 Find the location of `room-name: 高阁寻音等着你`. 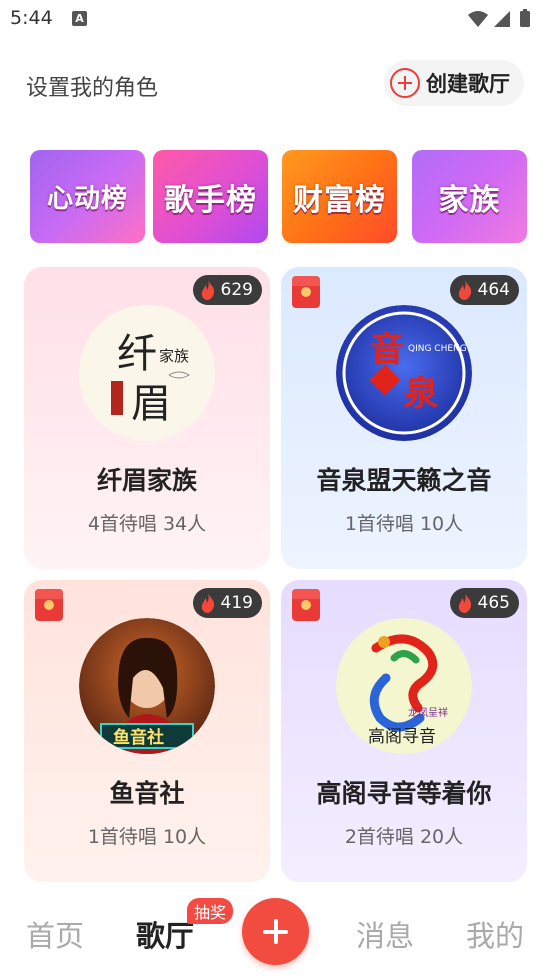

room-name: 高阁寻音等着你 is located at coordinates (404, 793).